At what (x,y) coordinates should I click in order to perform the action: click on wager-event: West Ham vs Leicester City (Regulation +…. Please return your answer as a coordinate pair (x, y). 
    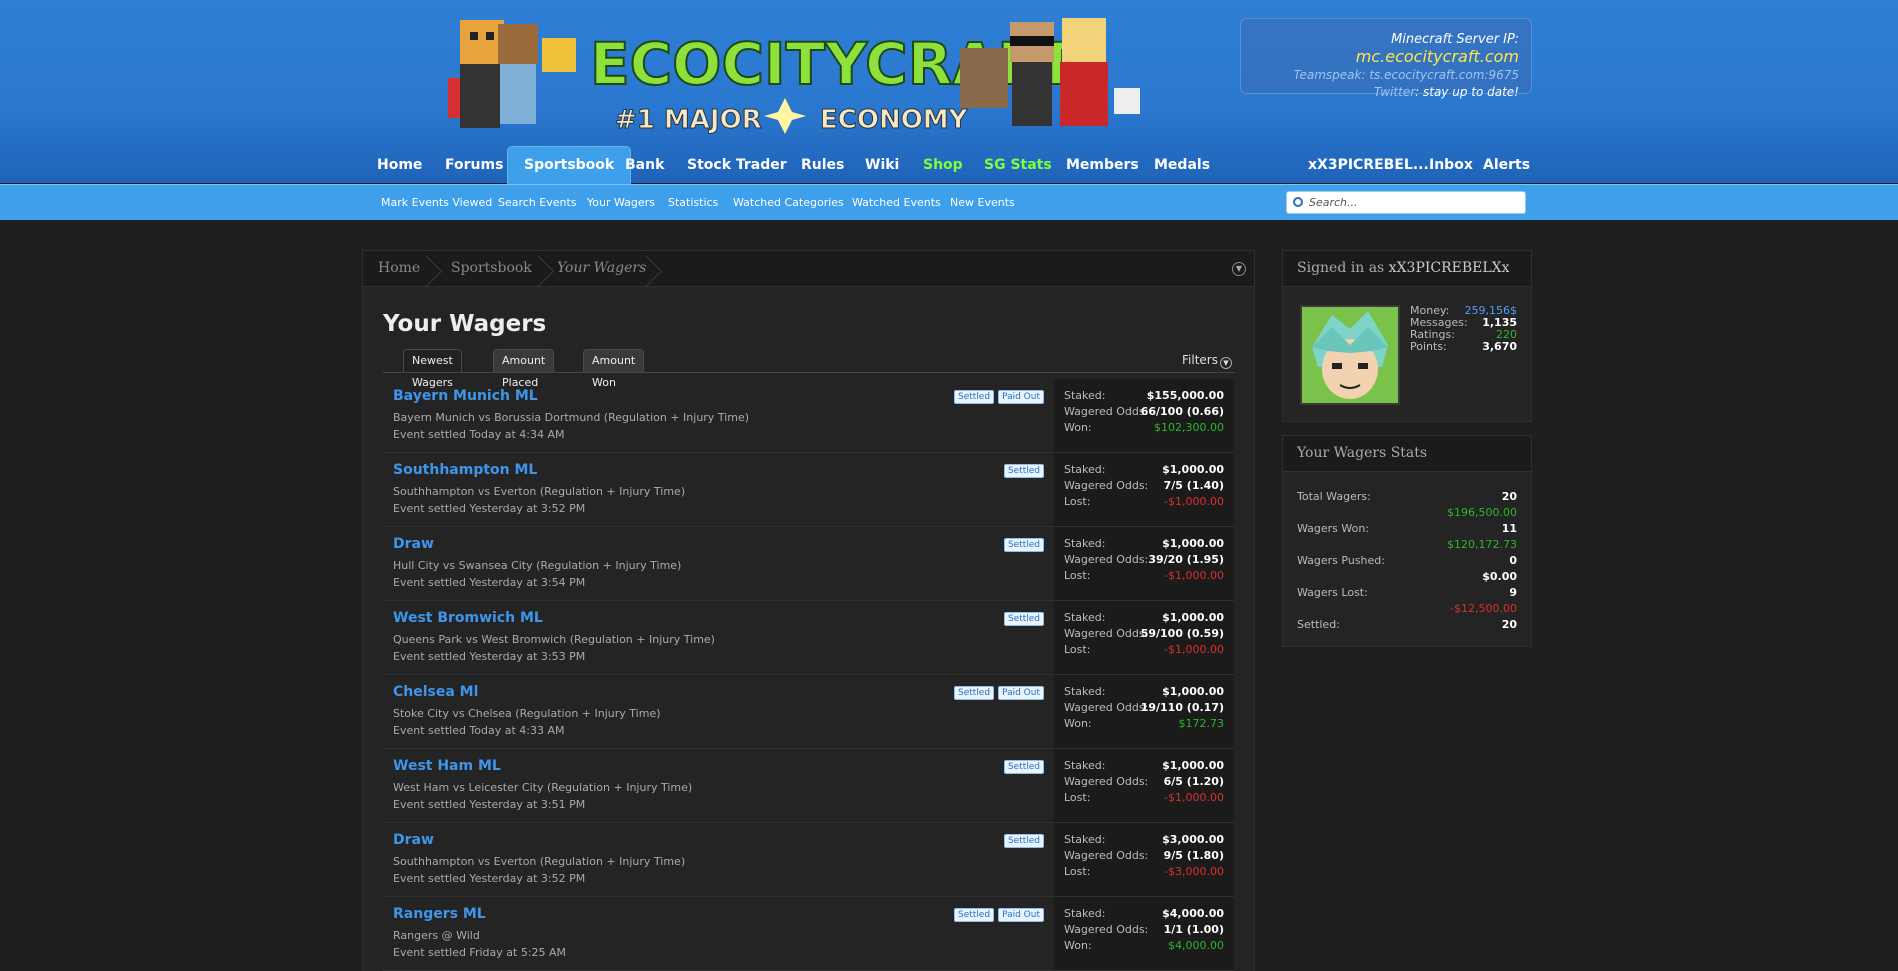
    Looking at the image, I should click on (543, 787).